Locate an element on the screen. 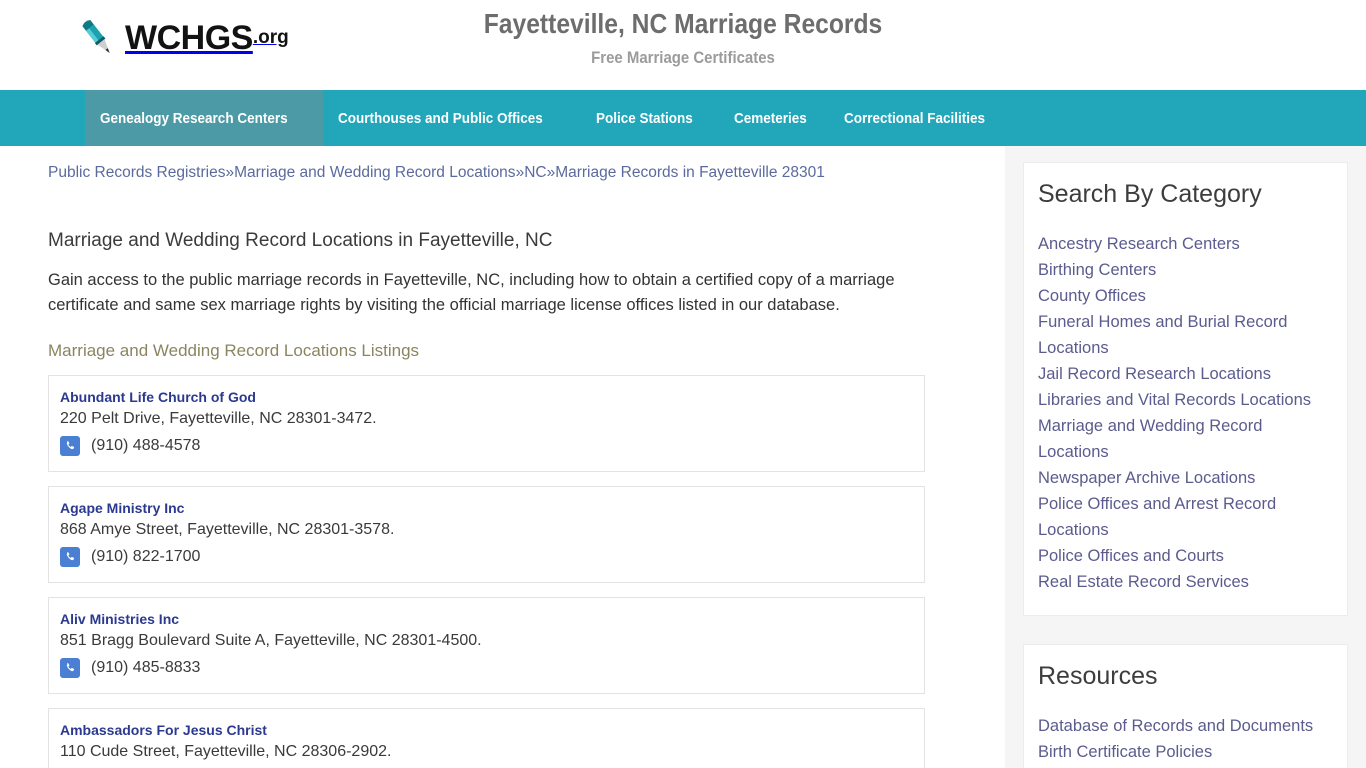 The width and height of the screenshot is (1366, 768). listing-phone-row: (910) 822-1700 is located at coordinates (485, 556).